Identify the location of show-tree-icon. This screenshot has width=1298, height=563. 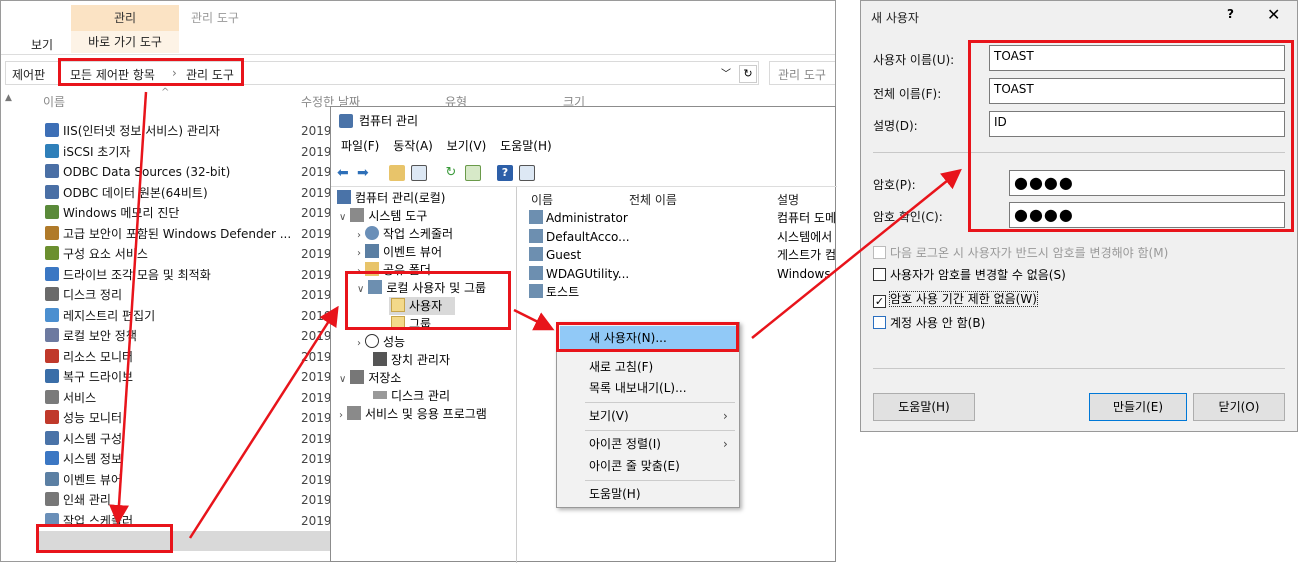
(419, 173).